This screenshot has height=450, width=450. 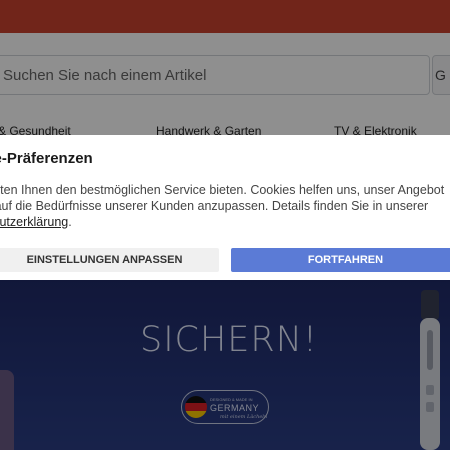 I want to click on cookie-dialog-title: kie-Präferenzen, so click(x=46, y=158).